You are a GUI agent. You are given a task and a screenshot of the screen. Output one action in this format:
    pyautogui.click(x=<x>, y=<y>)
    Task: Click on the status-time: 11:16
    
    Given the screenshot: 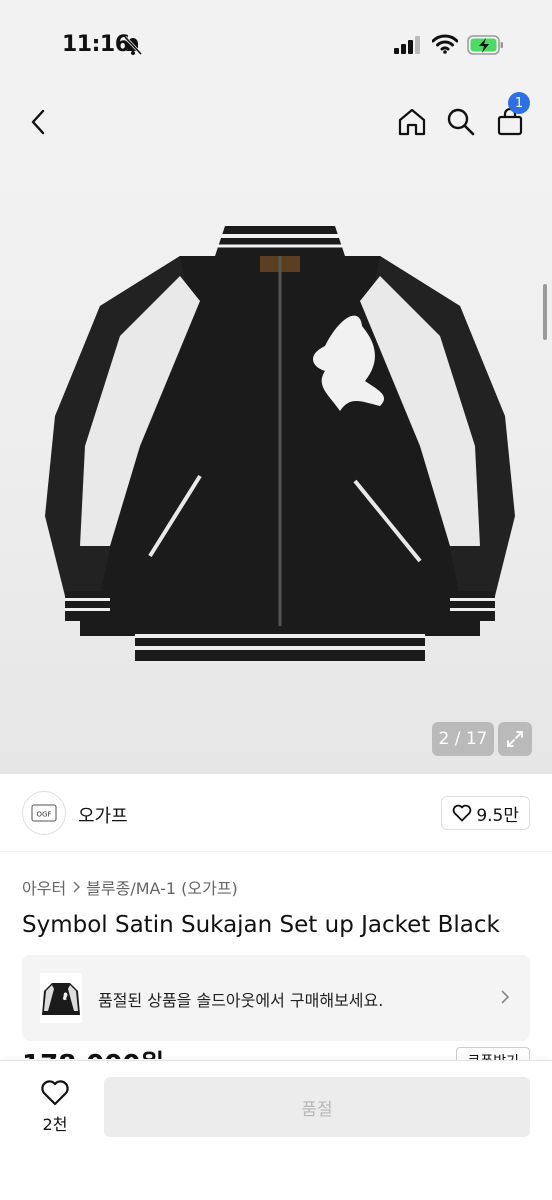 What is the action you would take?
    pyautogui.click(x=96, y=44)
    